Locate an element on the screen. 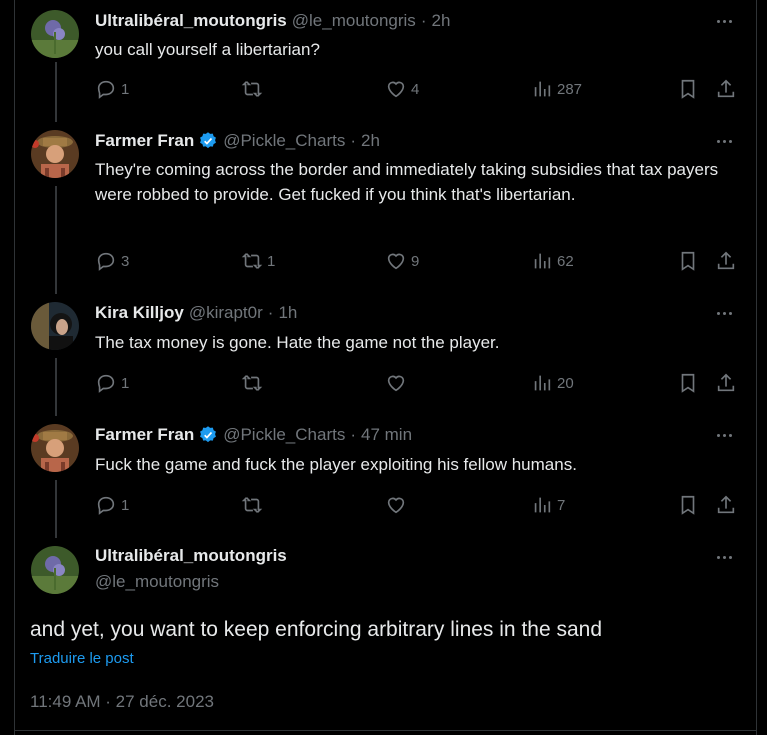 The height and width of the screenshot is (735, 767). like-count: 9 is located at coordinates (415, 261).